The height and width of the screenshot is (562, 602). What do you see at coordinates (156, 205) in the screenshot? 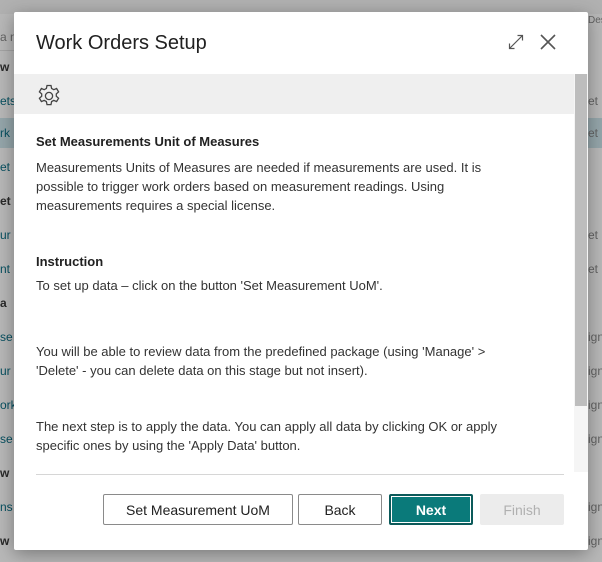
I see `body-text: measurements requires a special license.` at bounding box center [156, 205].